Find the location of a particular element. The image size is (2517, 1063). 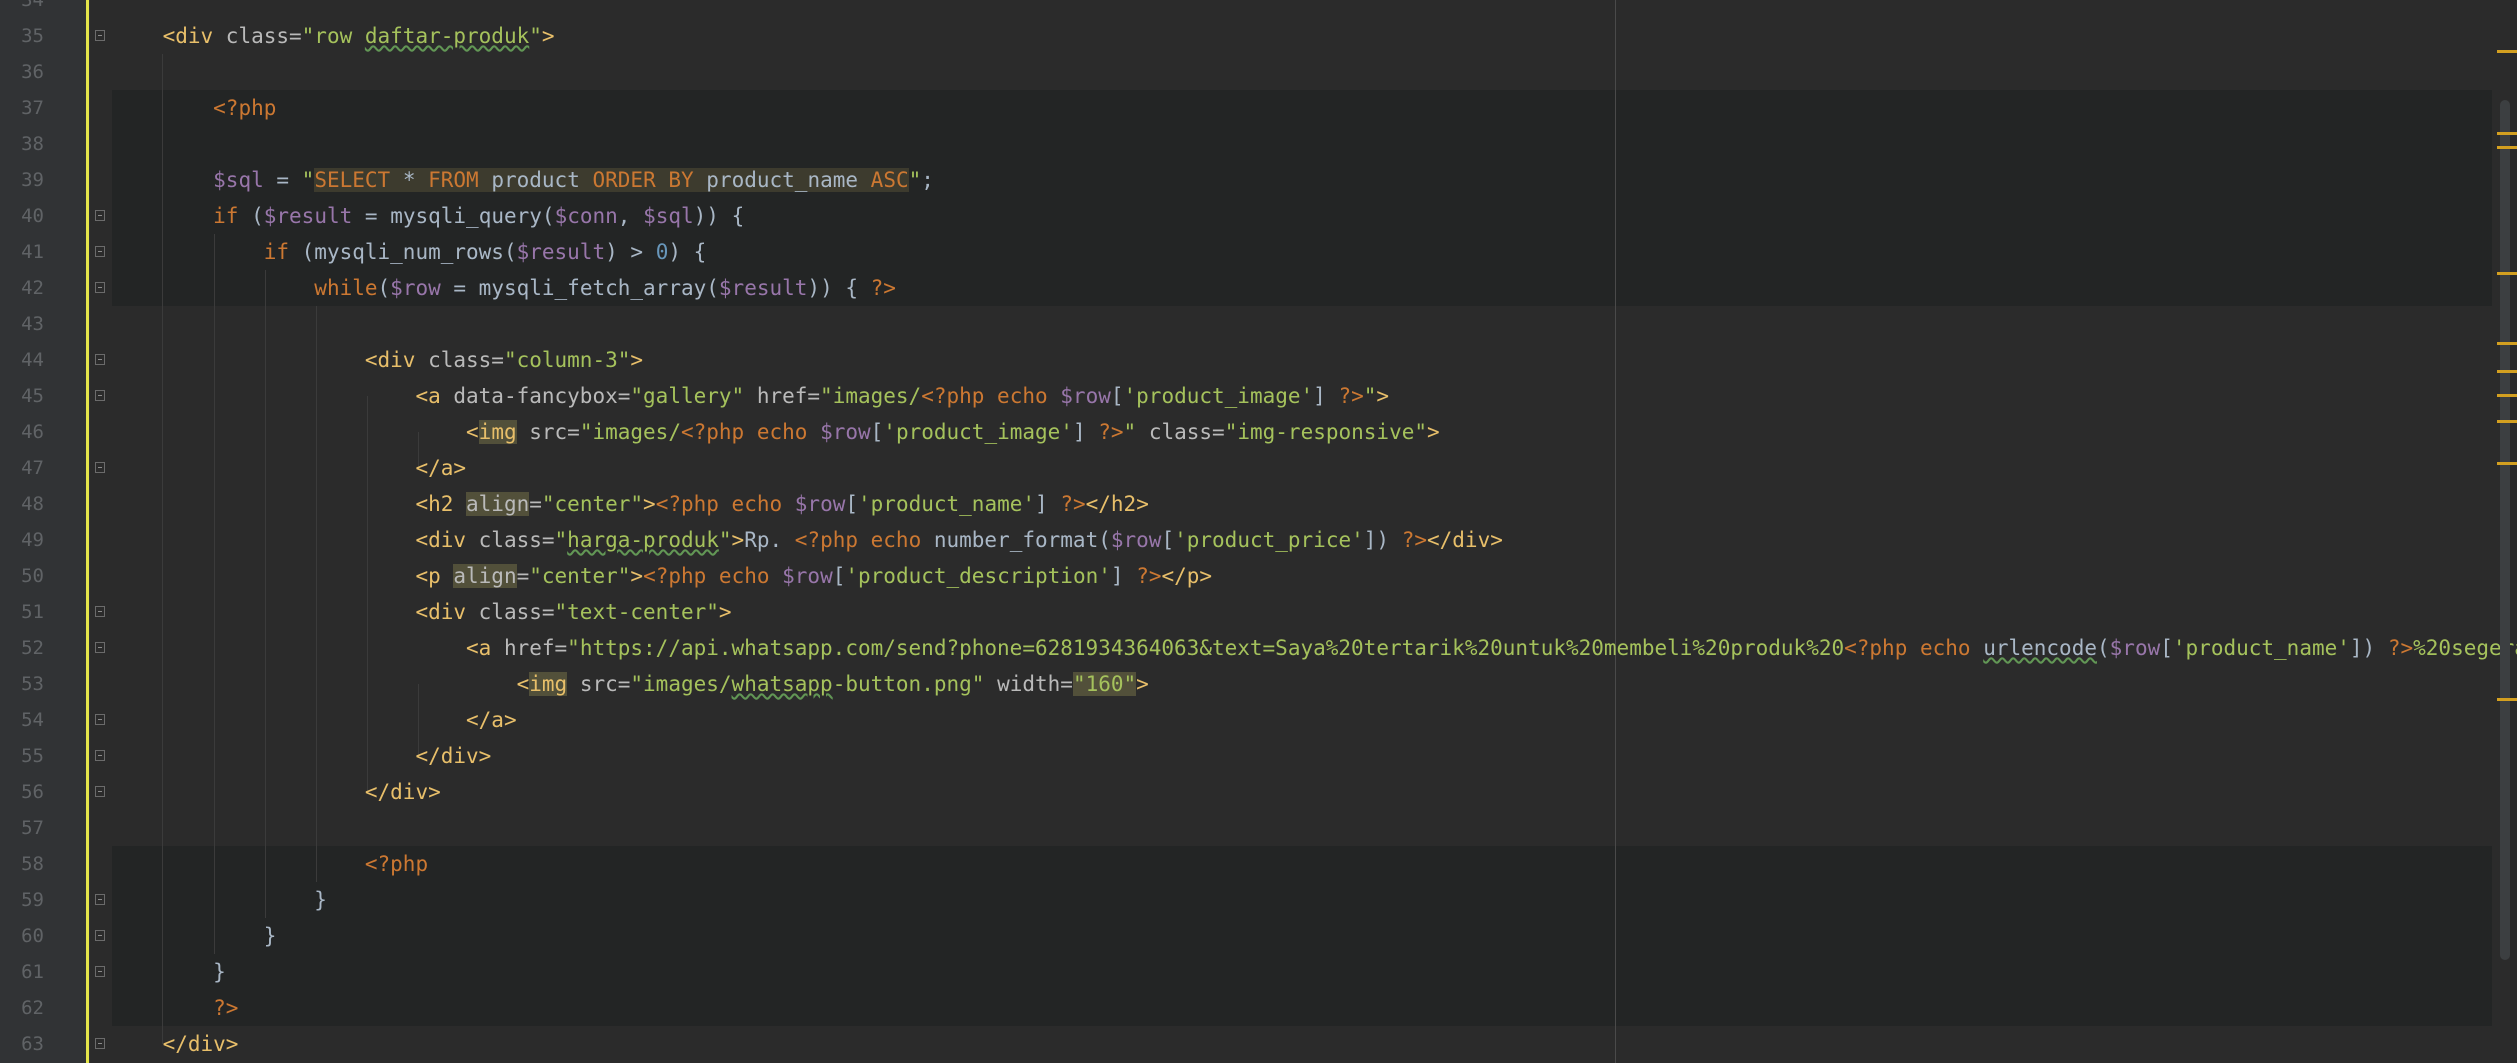

line-number: 44 is located at coordinates (32, 360).